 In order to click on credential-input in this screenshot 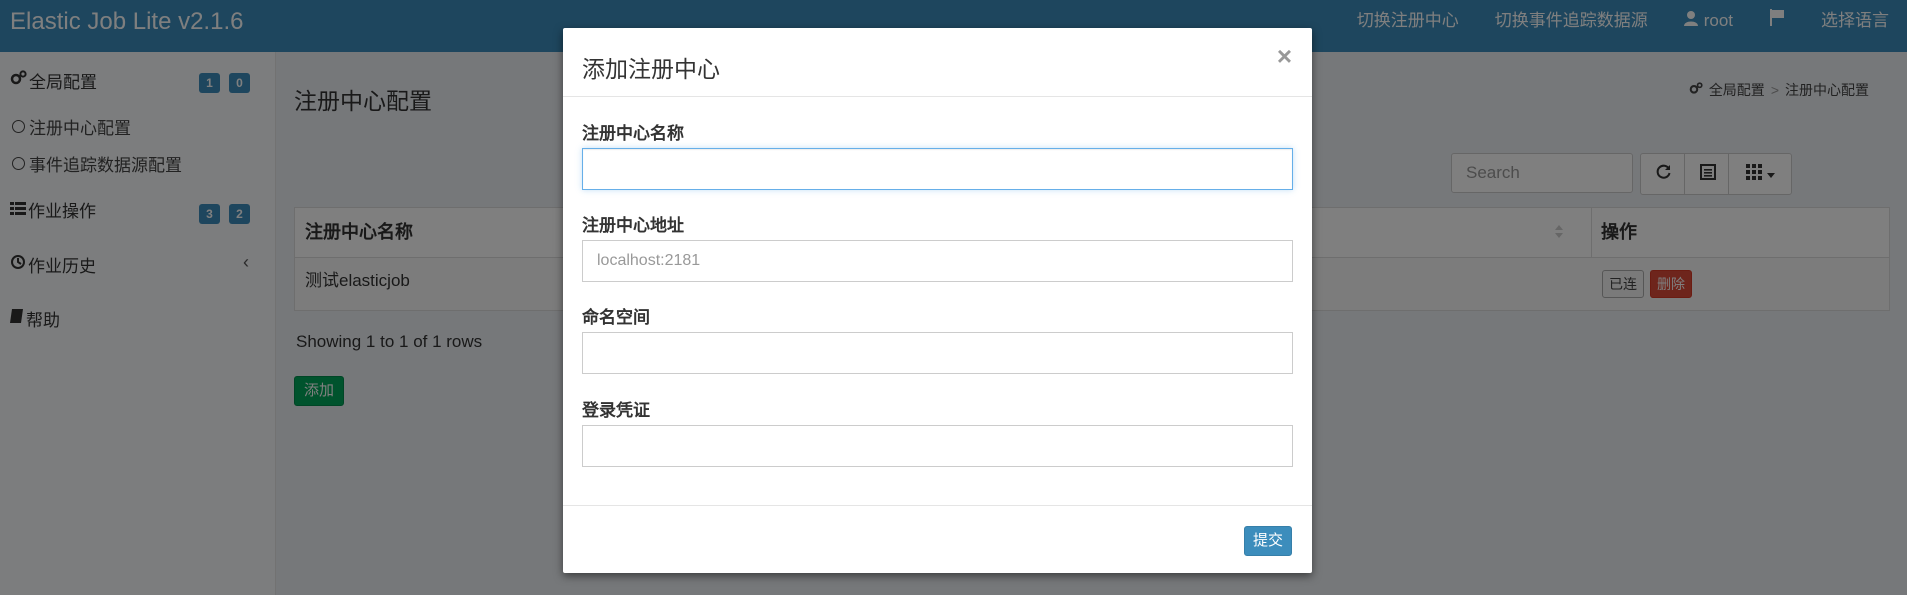, I will do `click(937, 446)`.